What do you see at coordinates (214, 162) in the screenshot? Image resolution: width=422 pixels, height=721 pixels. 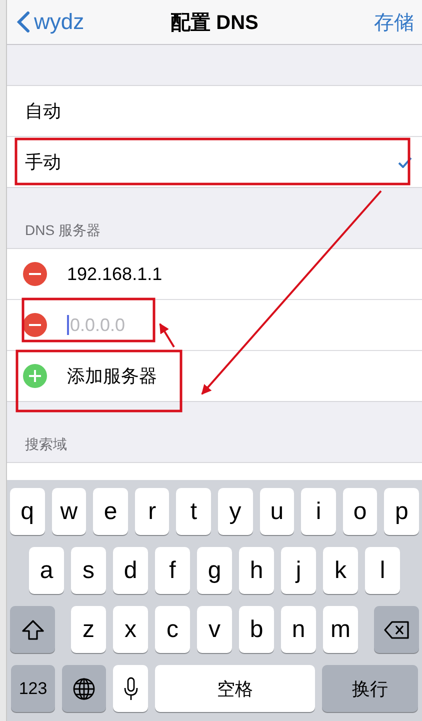 I see `option-row: 手动` at bounding box center [214, 162].